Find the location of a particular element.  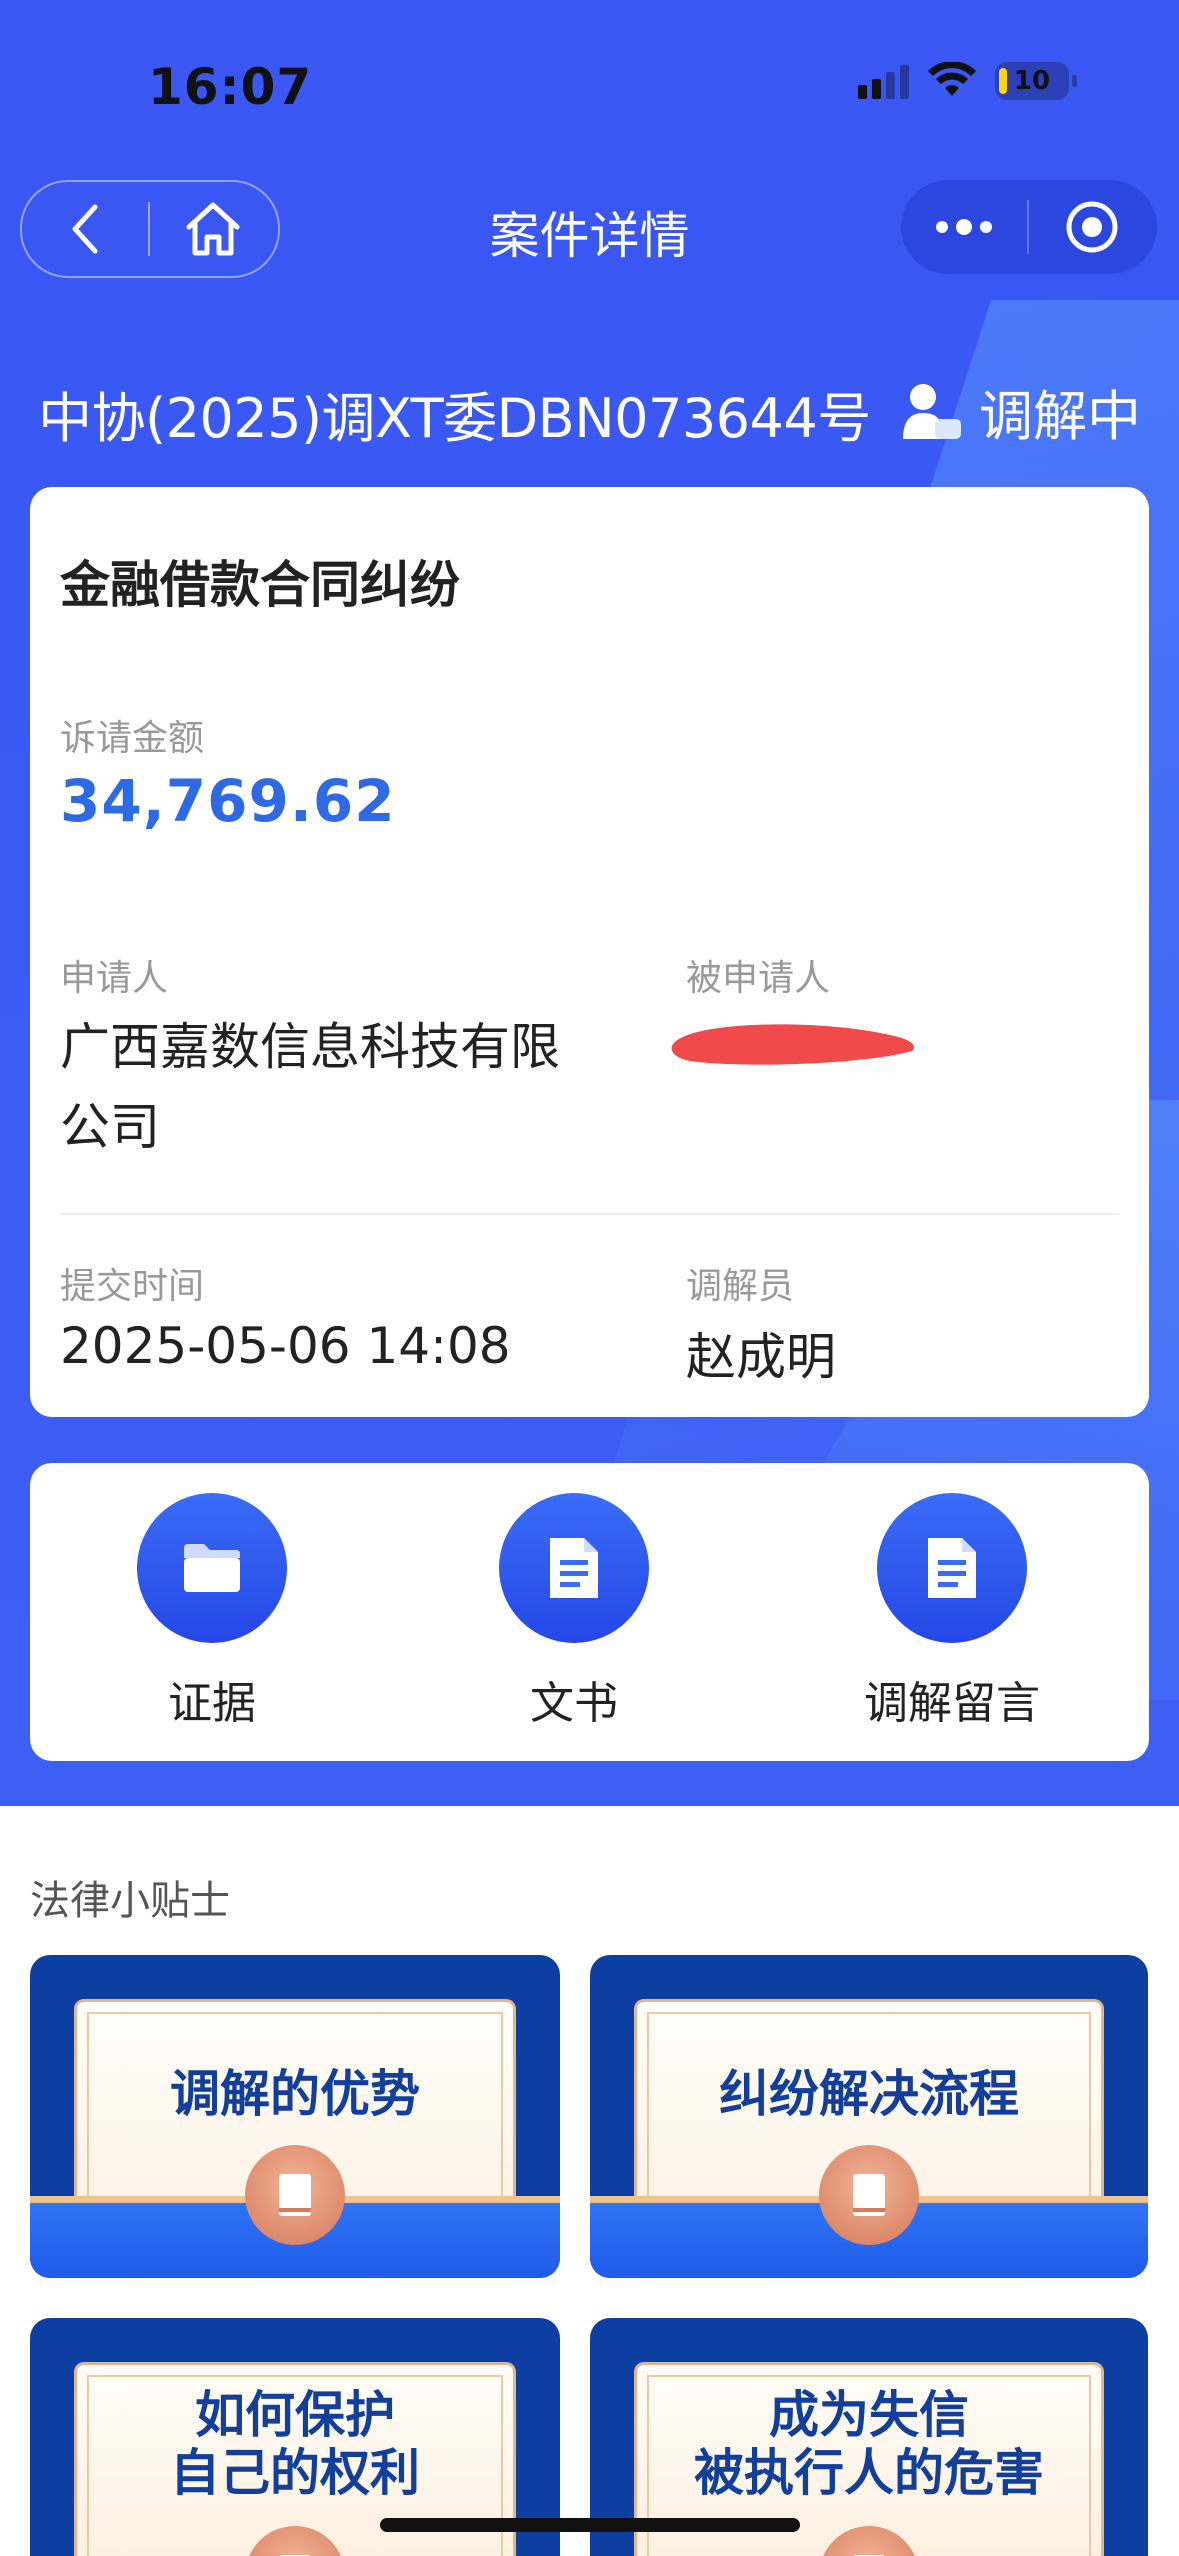

redaction-mark is located at coordinates (792, 1044).